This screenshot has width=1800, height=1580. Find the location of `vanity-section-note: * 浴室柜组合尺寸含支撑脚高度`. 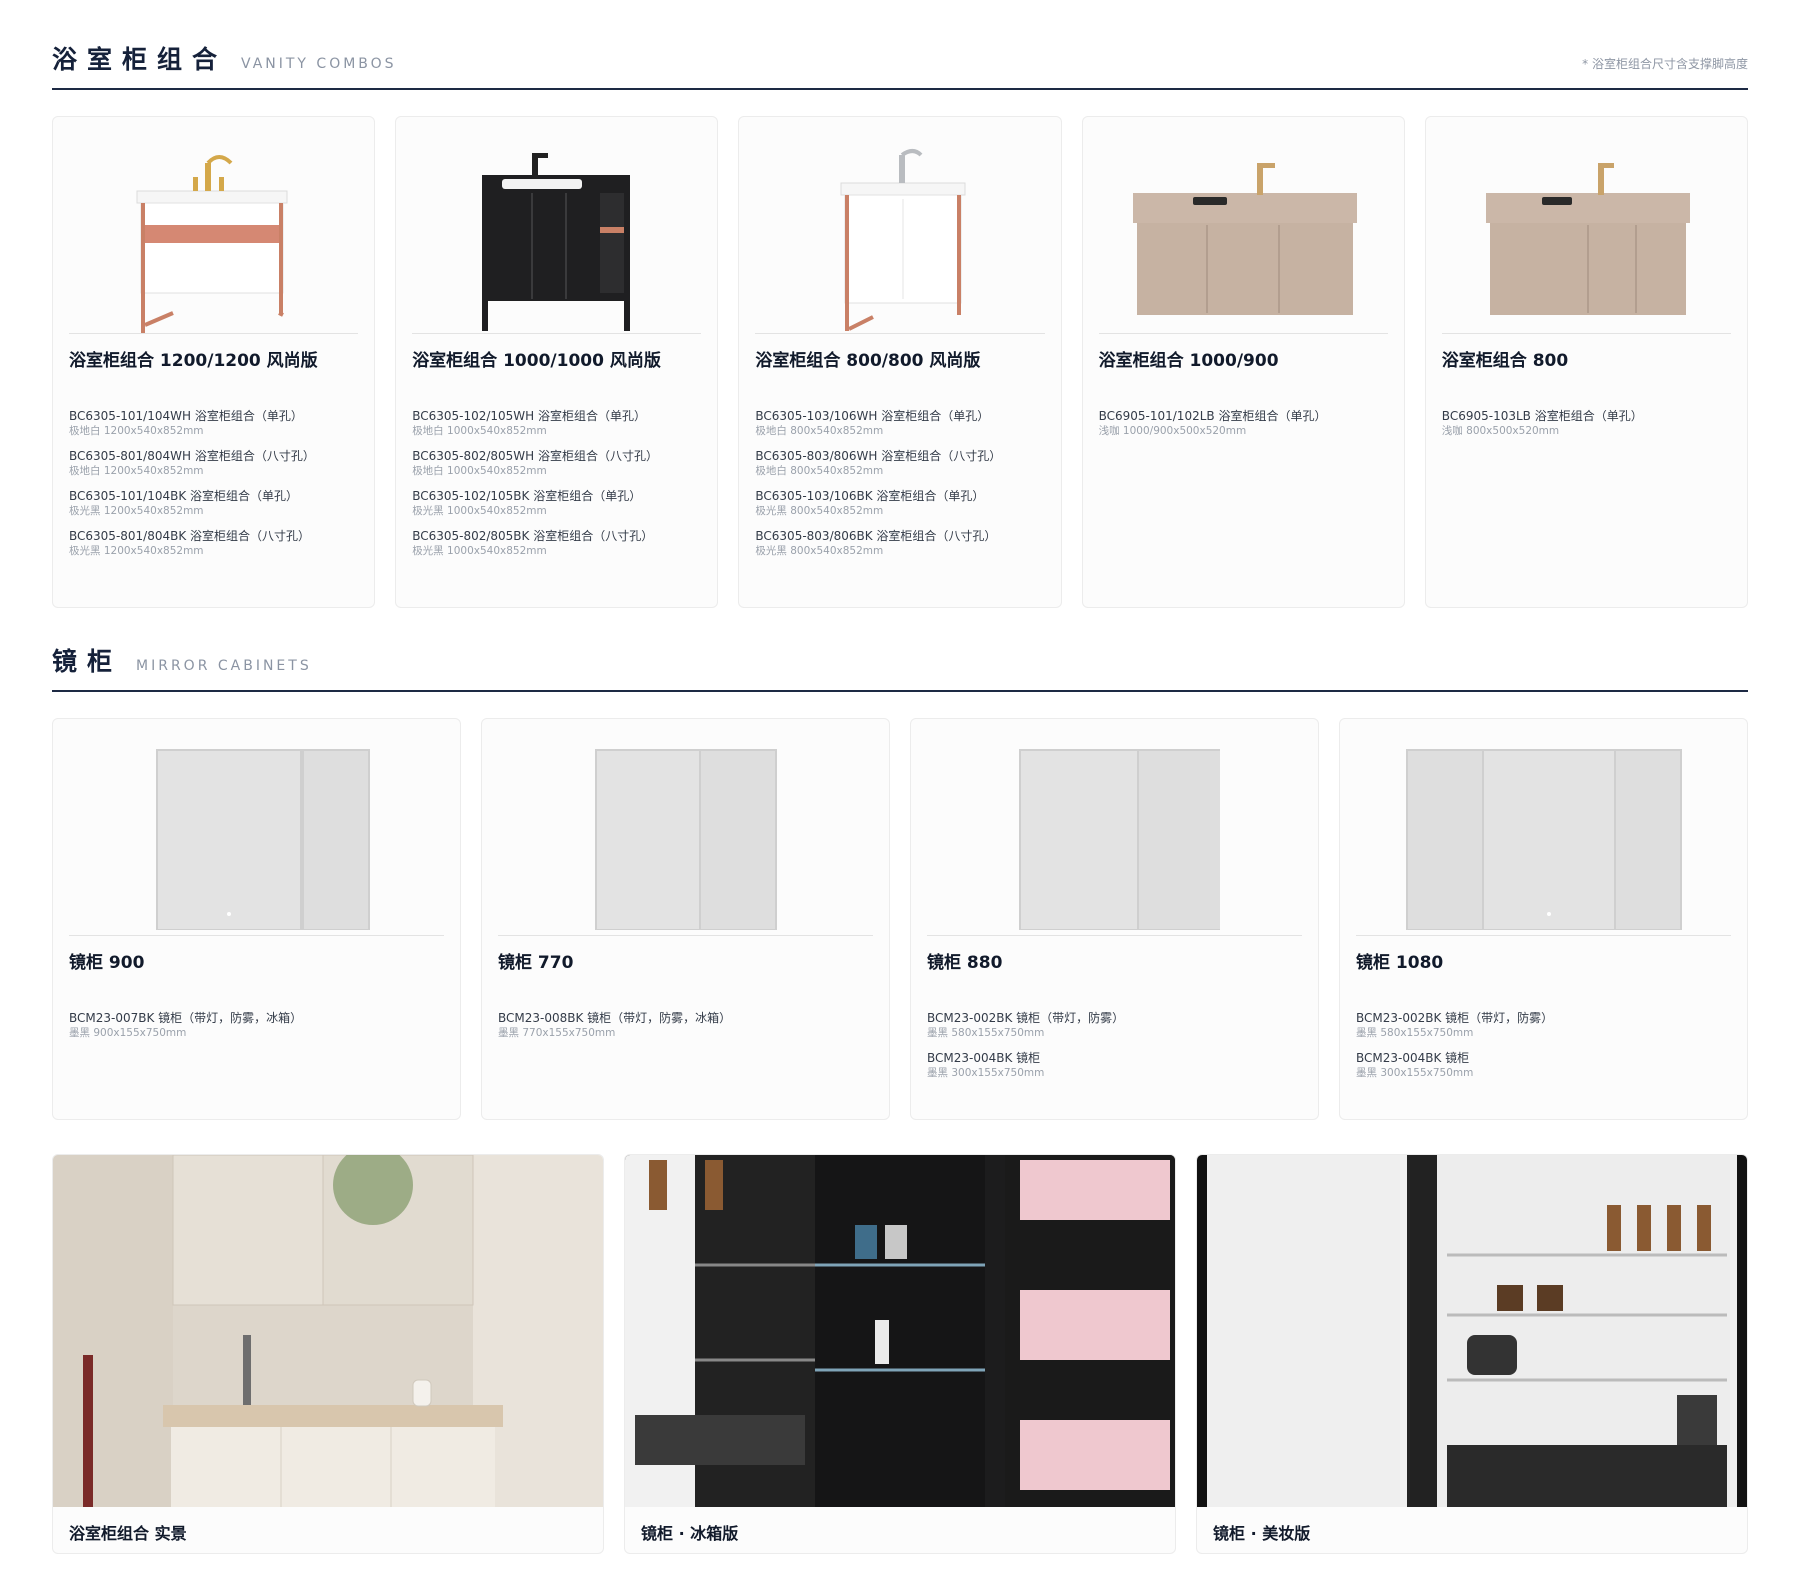

vanity-section-note: * 浴室柜组合尺寸含支撑脚高度 is located at coordinates (1665, 64).